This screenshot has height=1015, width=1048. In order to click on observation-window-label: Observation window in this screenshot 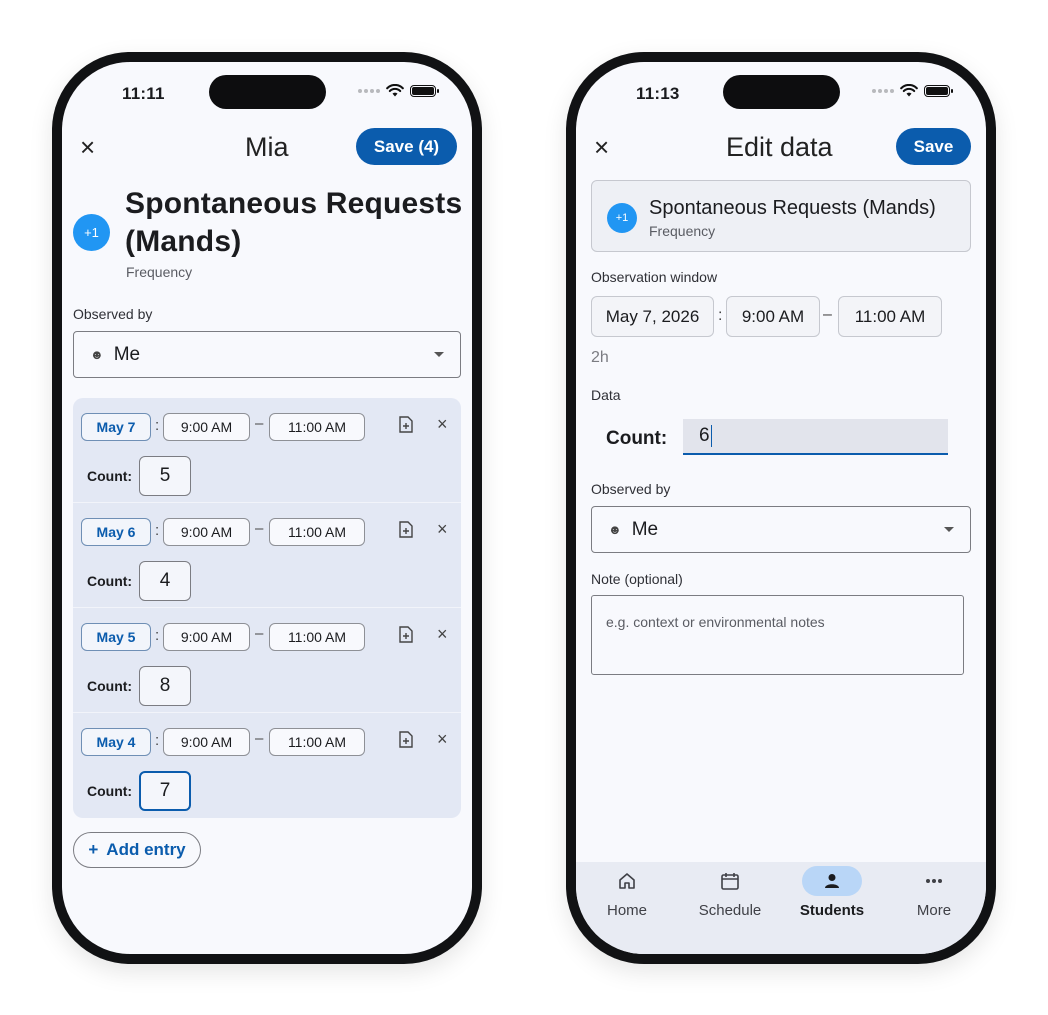, I will do `click(654, 277)`.